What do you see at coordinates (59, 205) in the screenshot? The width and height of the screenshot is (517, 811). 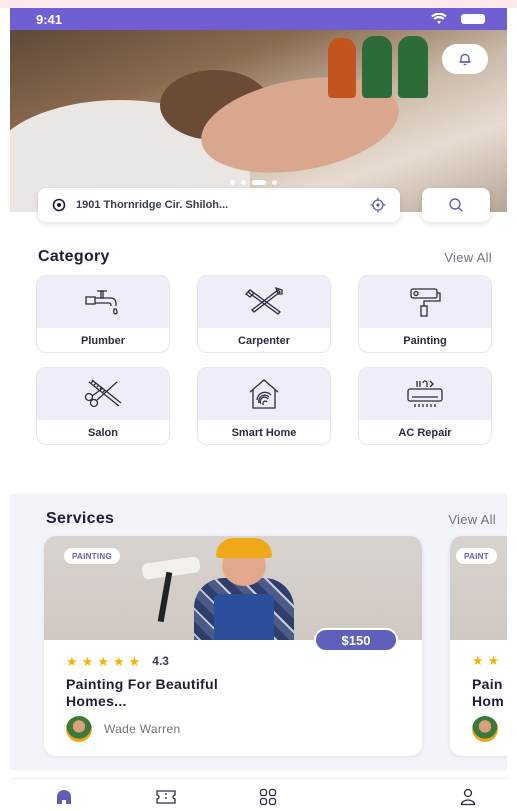 I see `location-pin-icon` at bounding box center [59, 205].